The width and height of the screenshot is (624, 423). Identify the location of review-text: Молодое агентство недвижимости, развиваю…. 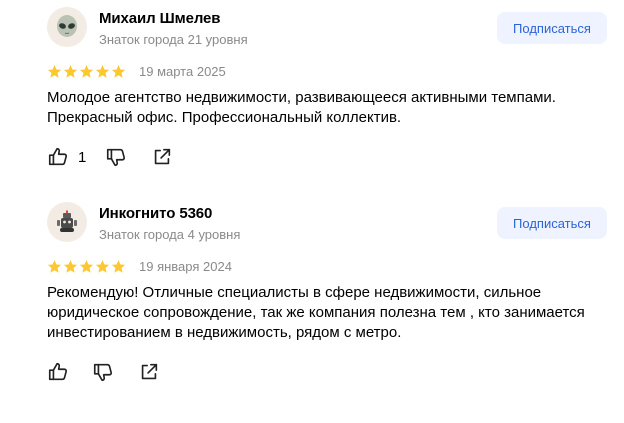
(301, 107).